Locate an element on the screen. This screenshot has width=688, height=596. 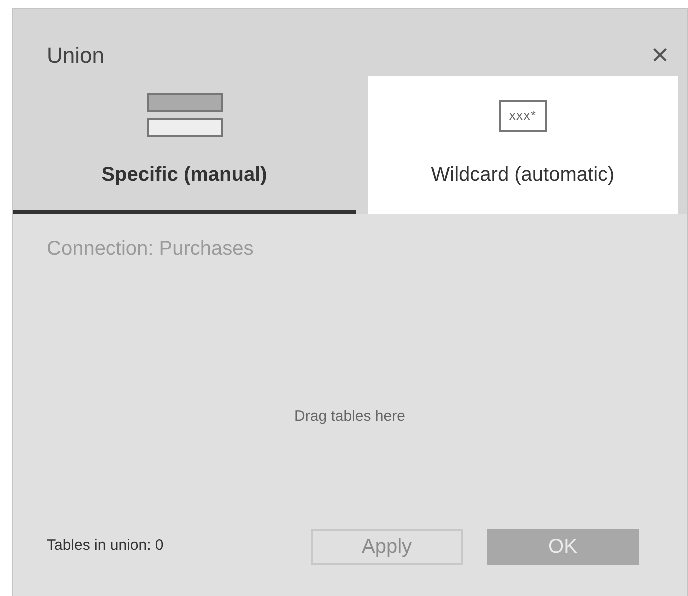
dialog-title: Union is located at coordinates (75, 56).